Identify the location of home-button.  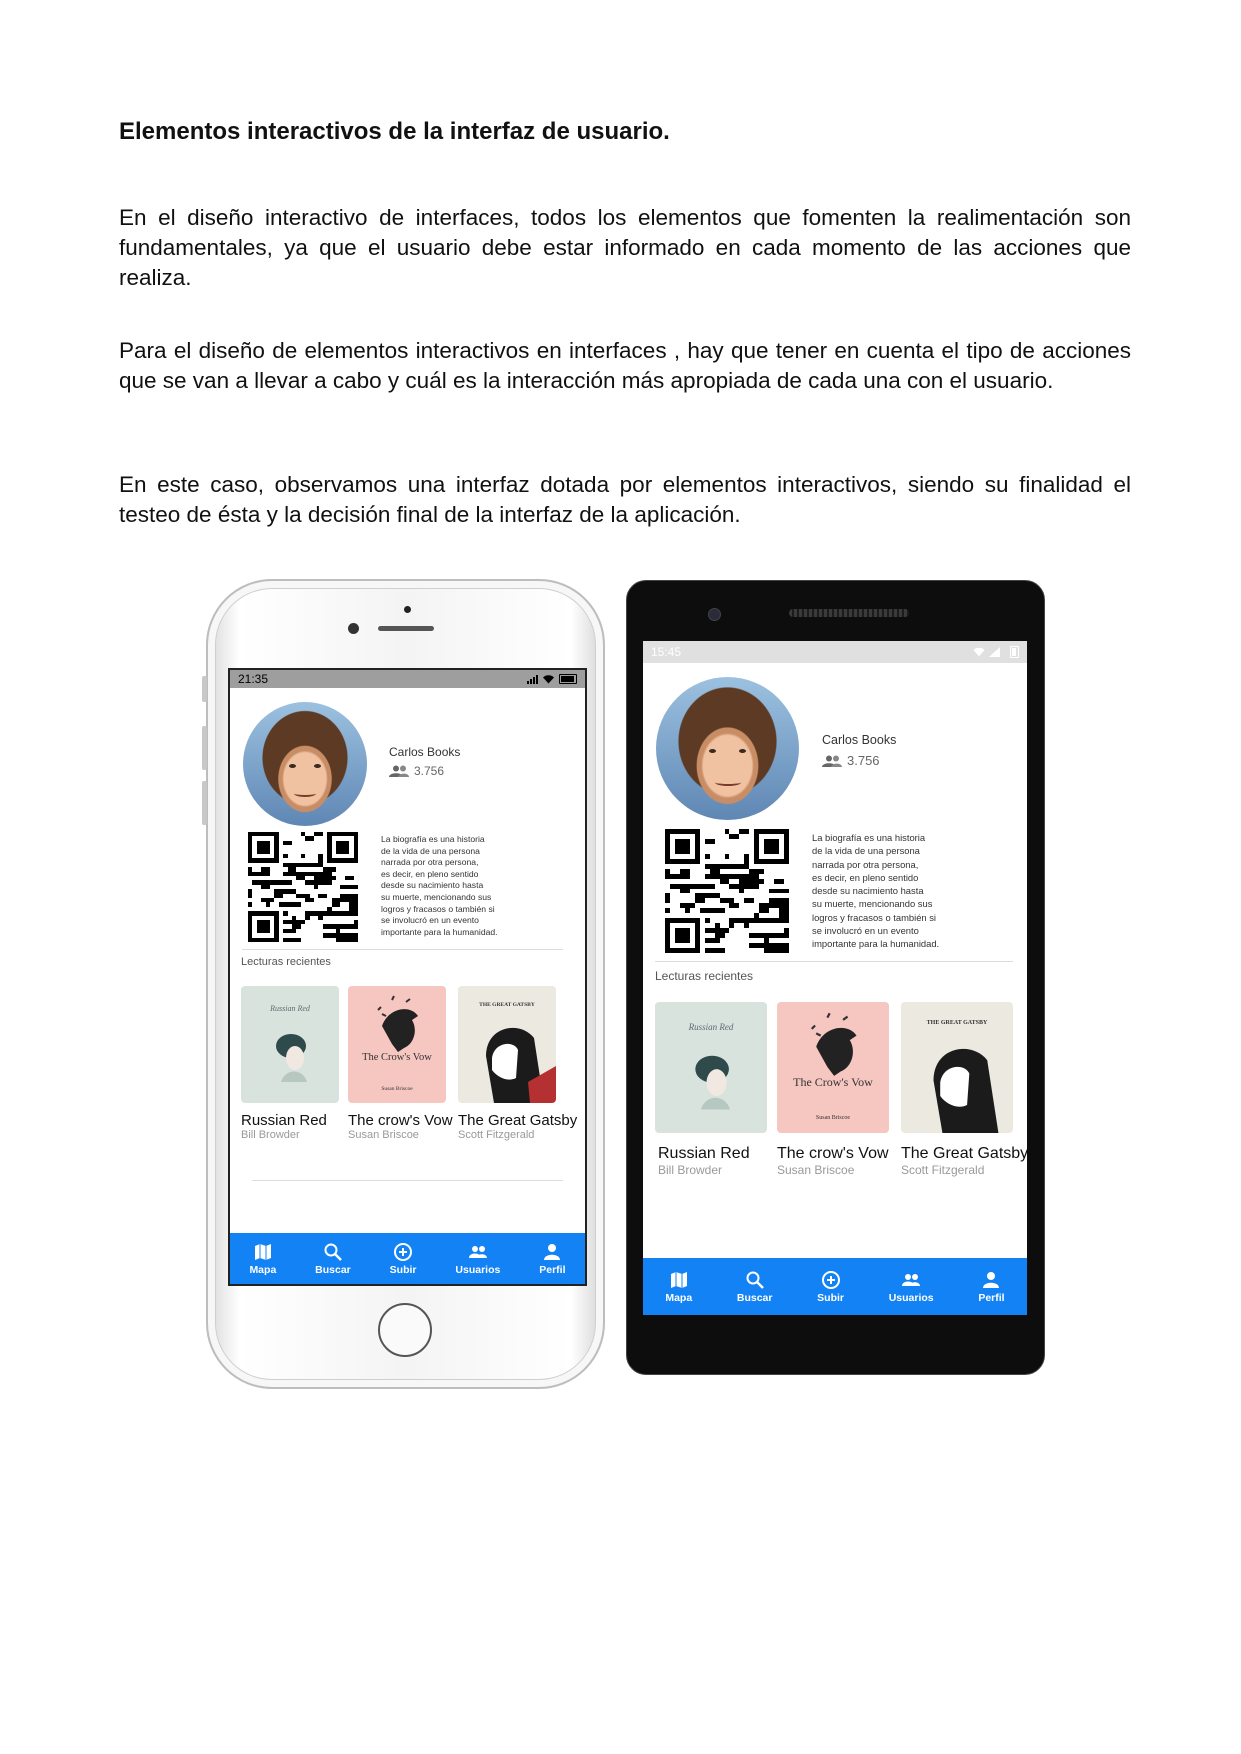
(405, 1330).